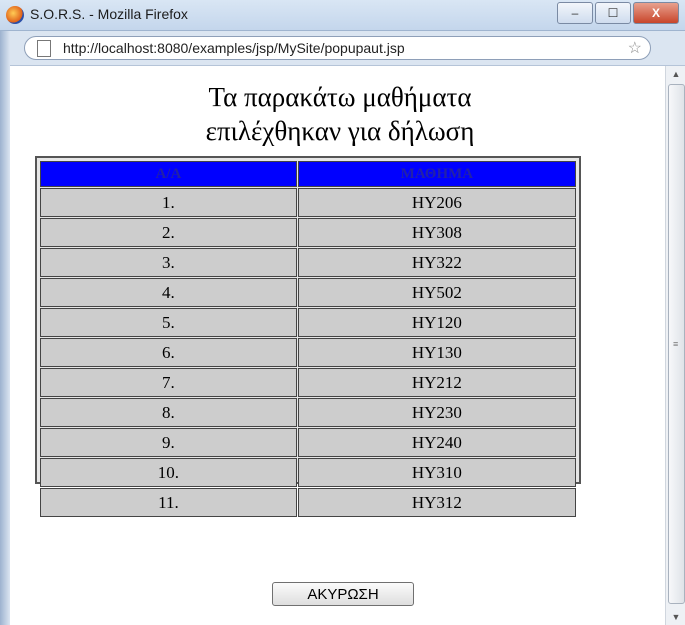  I want to click on table-row: 3. HY322, so click(308, 262).